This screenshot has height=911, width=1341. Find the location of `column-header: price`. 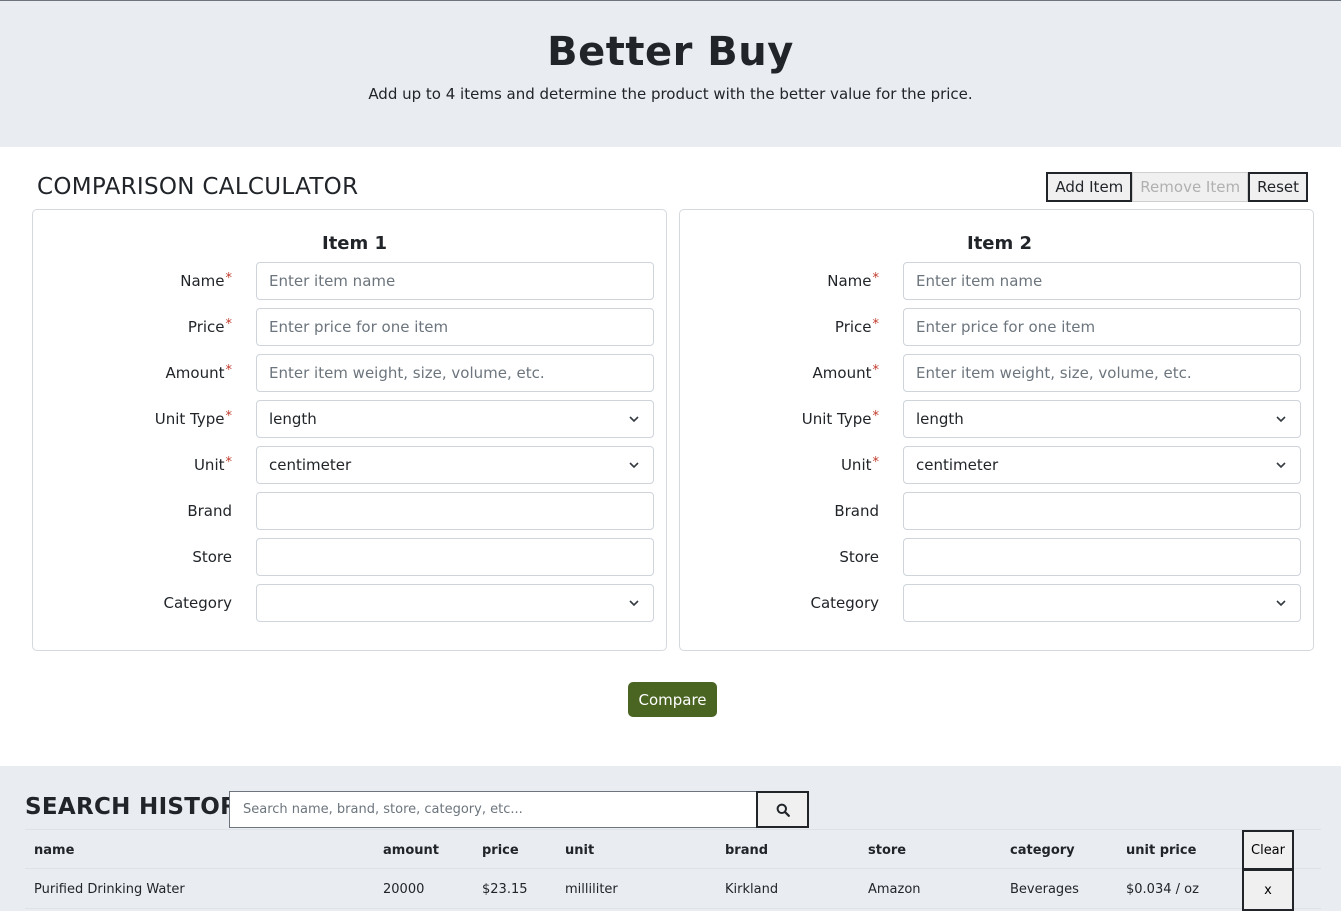

column-header: price is located at coordinates (500, 850).